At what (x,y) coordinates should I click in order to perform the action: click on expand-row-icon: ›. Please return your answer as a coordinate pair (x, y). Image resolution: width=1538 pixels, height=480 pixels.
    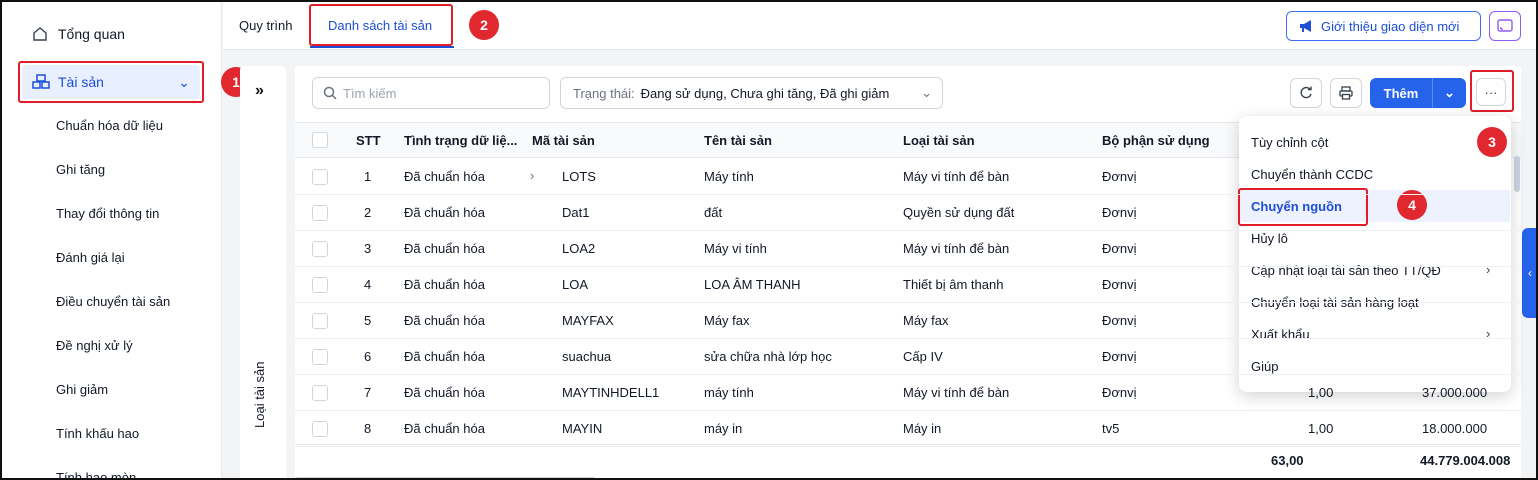
    Looking at the image, I should click on (532, 175).